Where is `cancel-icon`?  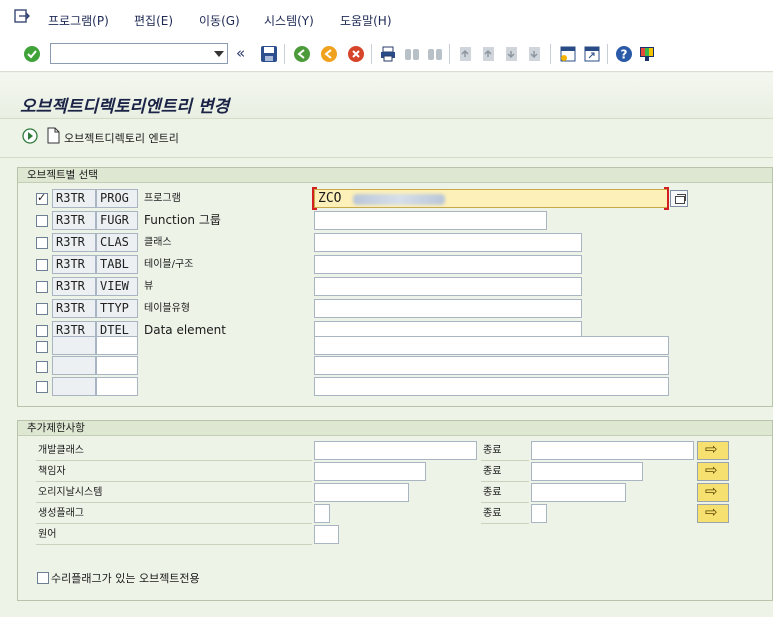
cancel-icon is located at coordinates (356, 54).